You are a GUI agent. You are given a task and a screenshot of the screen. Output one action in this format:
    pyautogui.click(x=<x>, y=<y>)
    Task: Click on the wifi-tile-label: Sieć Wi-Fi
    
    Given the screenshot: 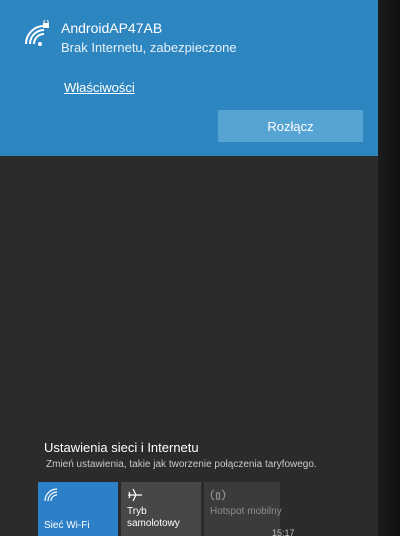 What is the action you would take?
    pyautogui.click(x=67, y=525)
    